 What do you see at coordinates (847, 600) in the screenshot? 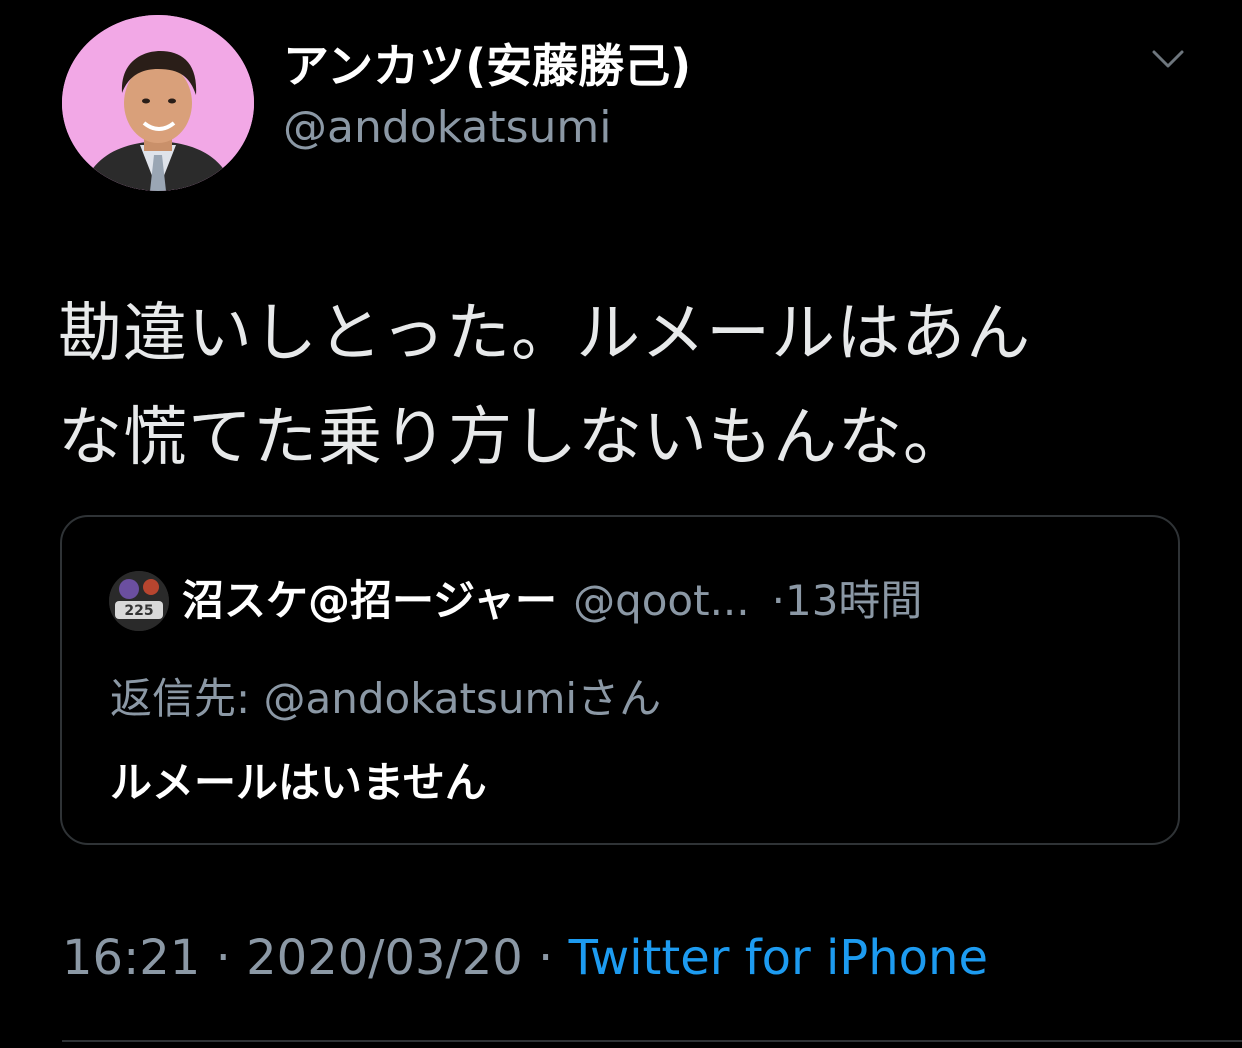
I see `quoted-tweet-time: ·13時間` at bounding box center [847, 600].